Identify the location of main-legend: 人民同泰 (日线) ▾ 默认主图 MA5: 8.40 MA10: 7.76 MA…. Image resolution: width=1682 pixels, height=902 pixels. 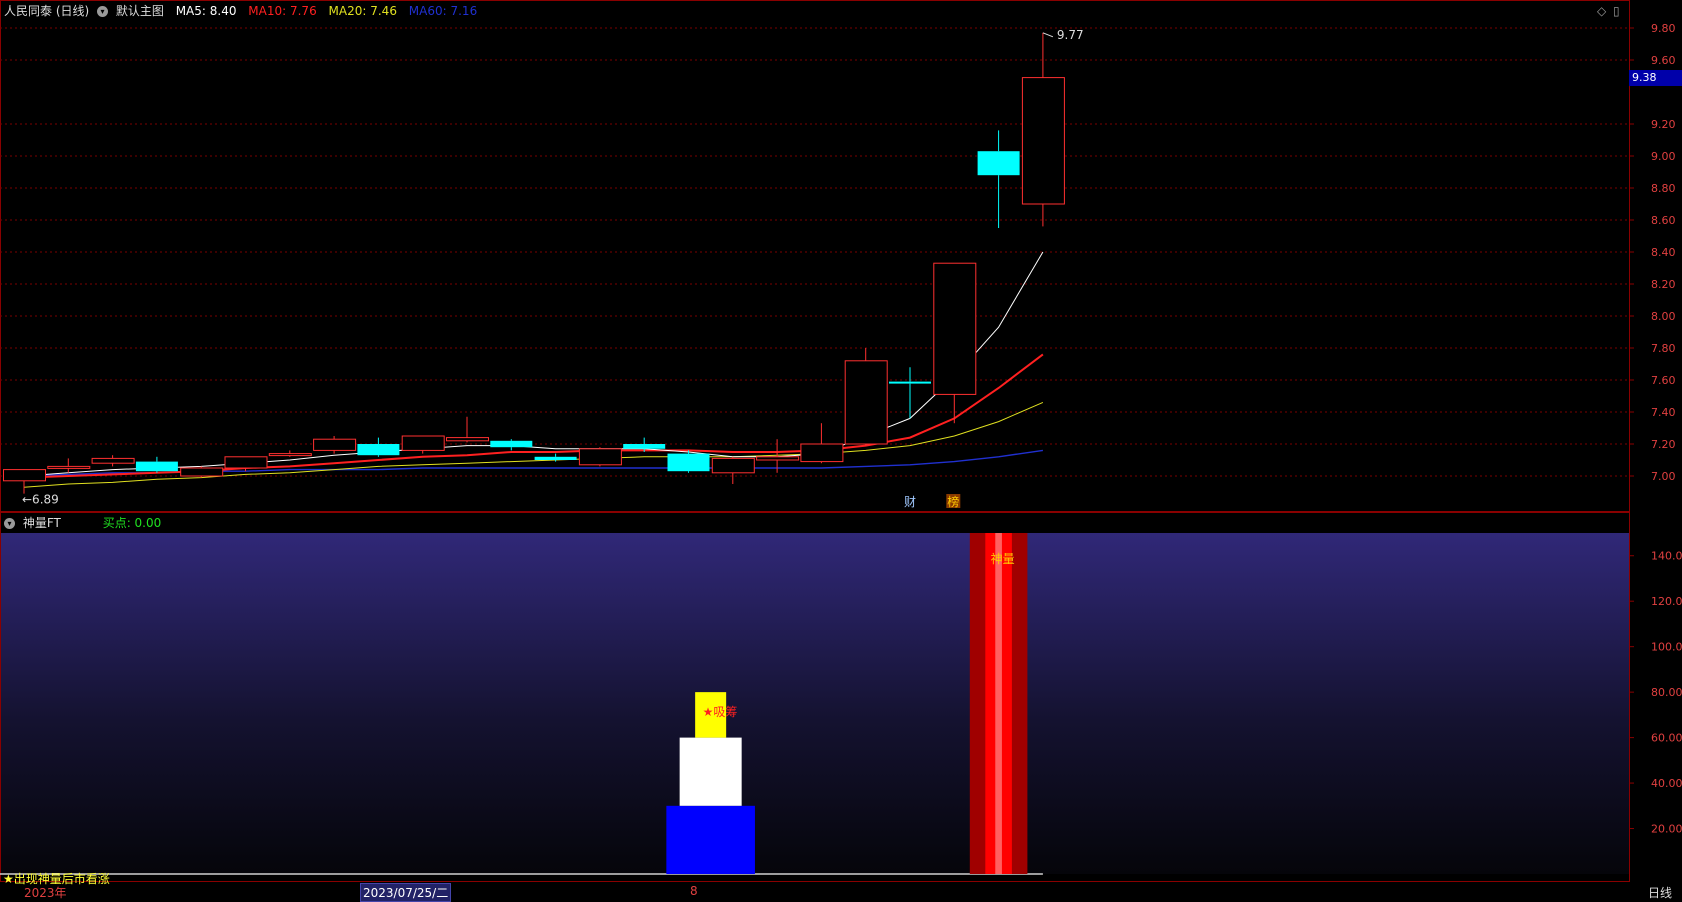
(242, 11).